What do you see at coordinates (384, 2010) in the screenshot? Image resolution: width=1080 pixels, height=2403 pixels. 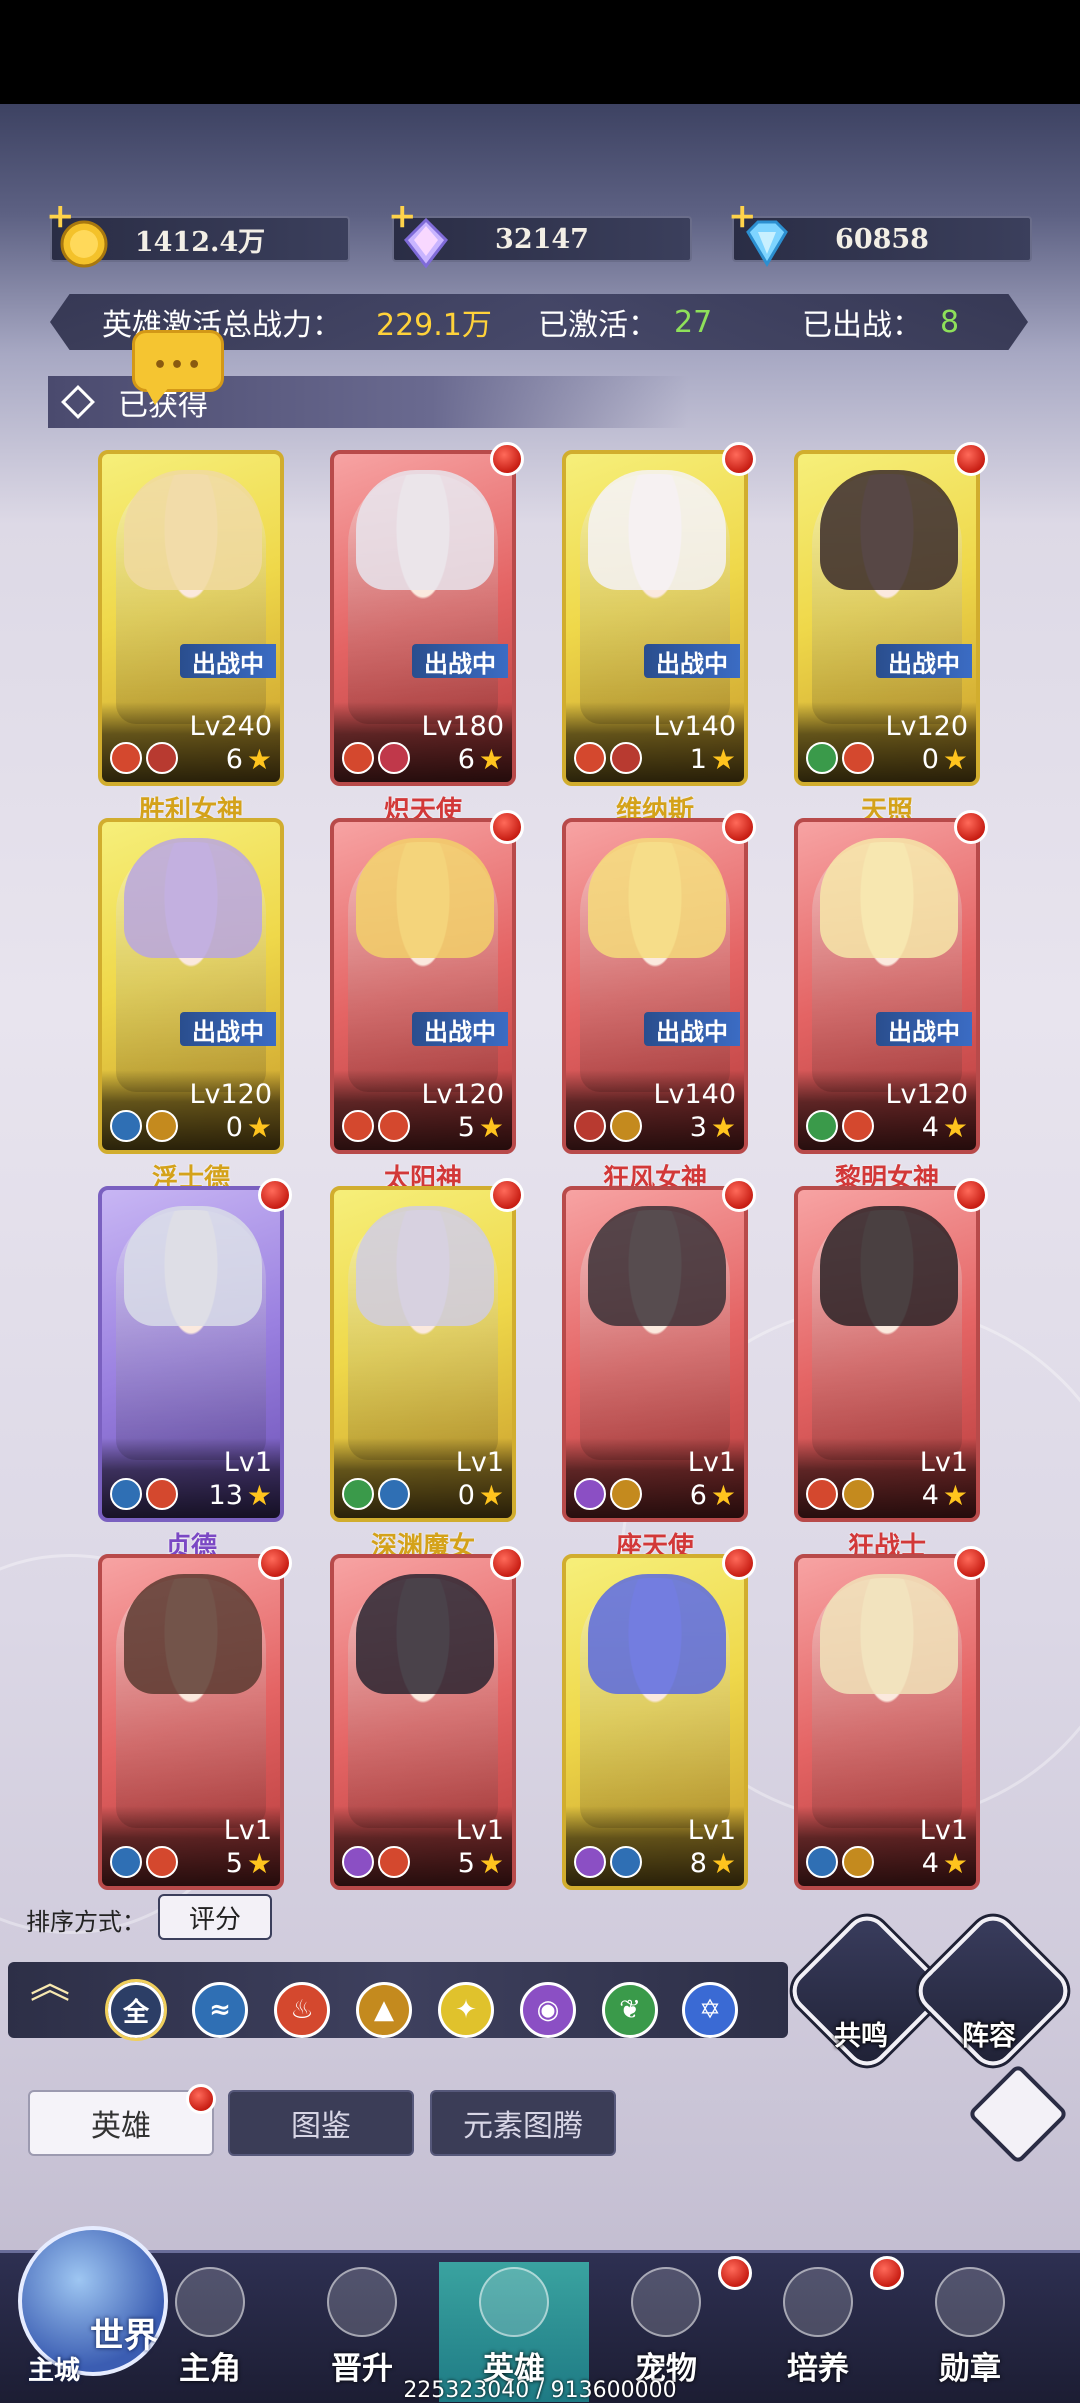 I see `earth-icon: ▲` at bounding box center [384, 2010].